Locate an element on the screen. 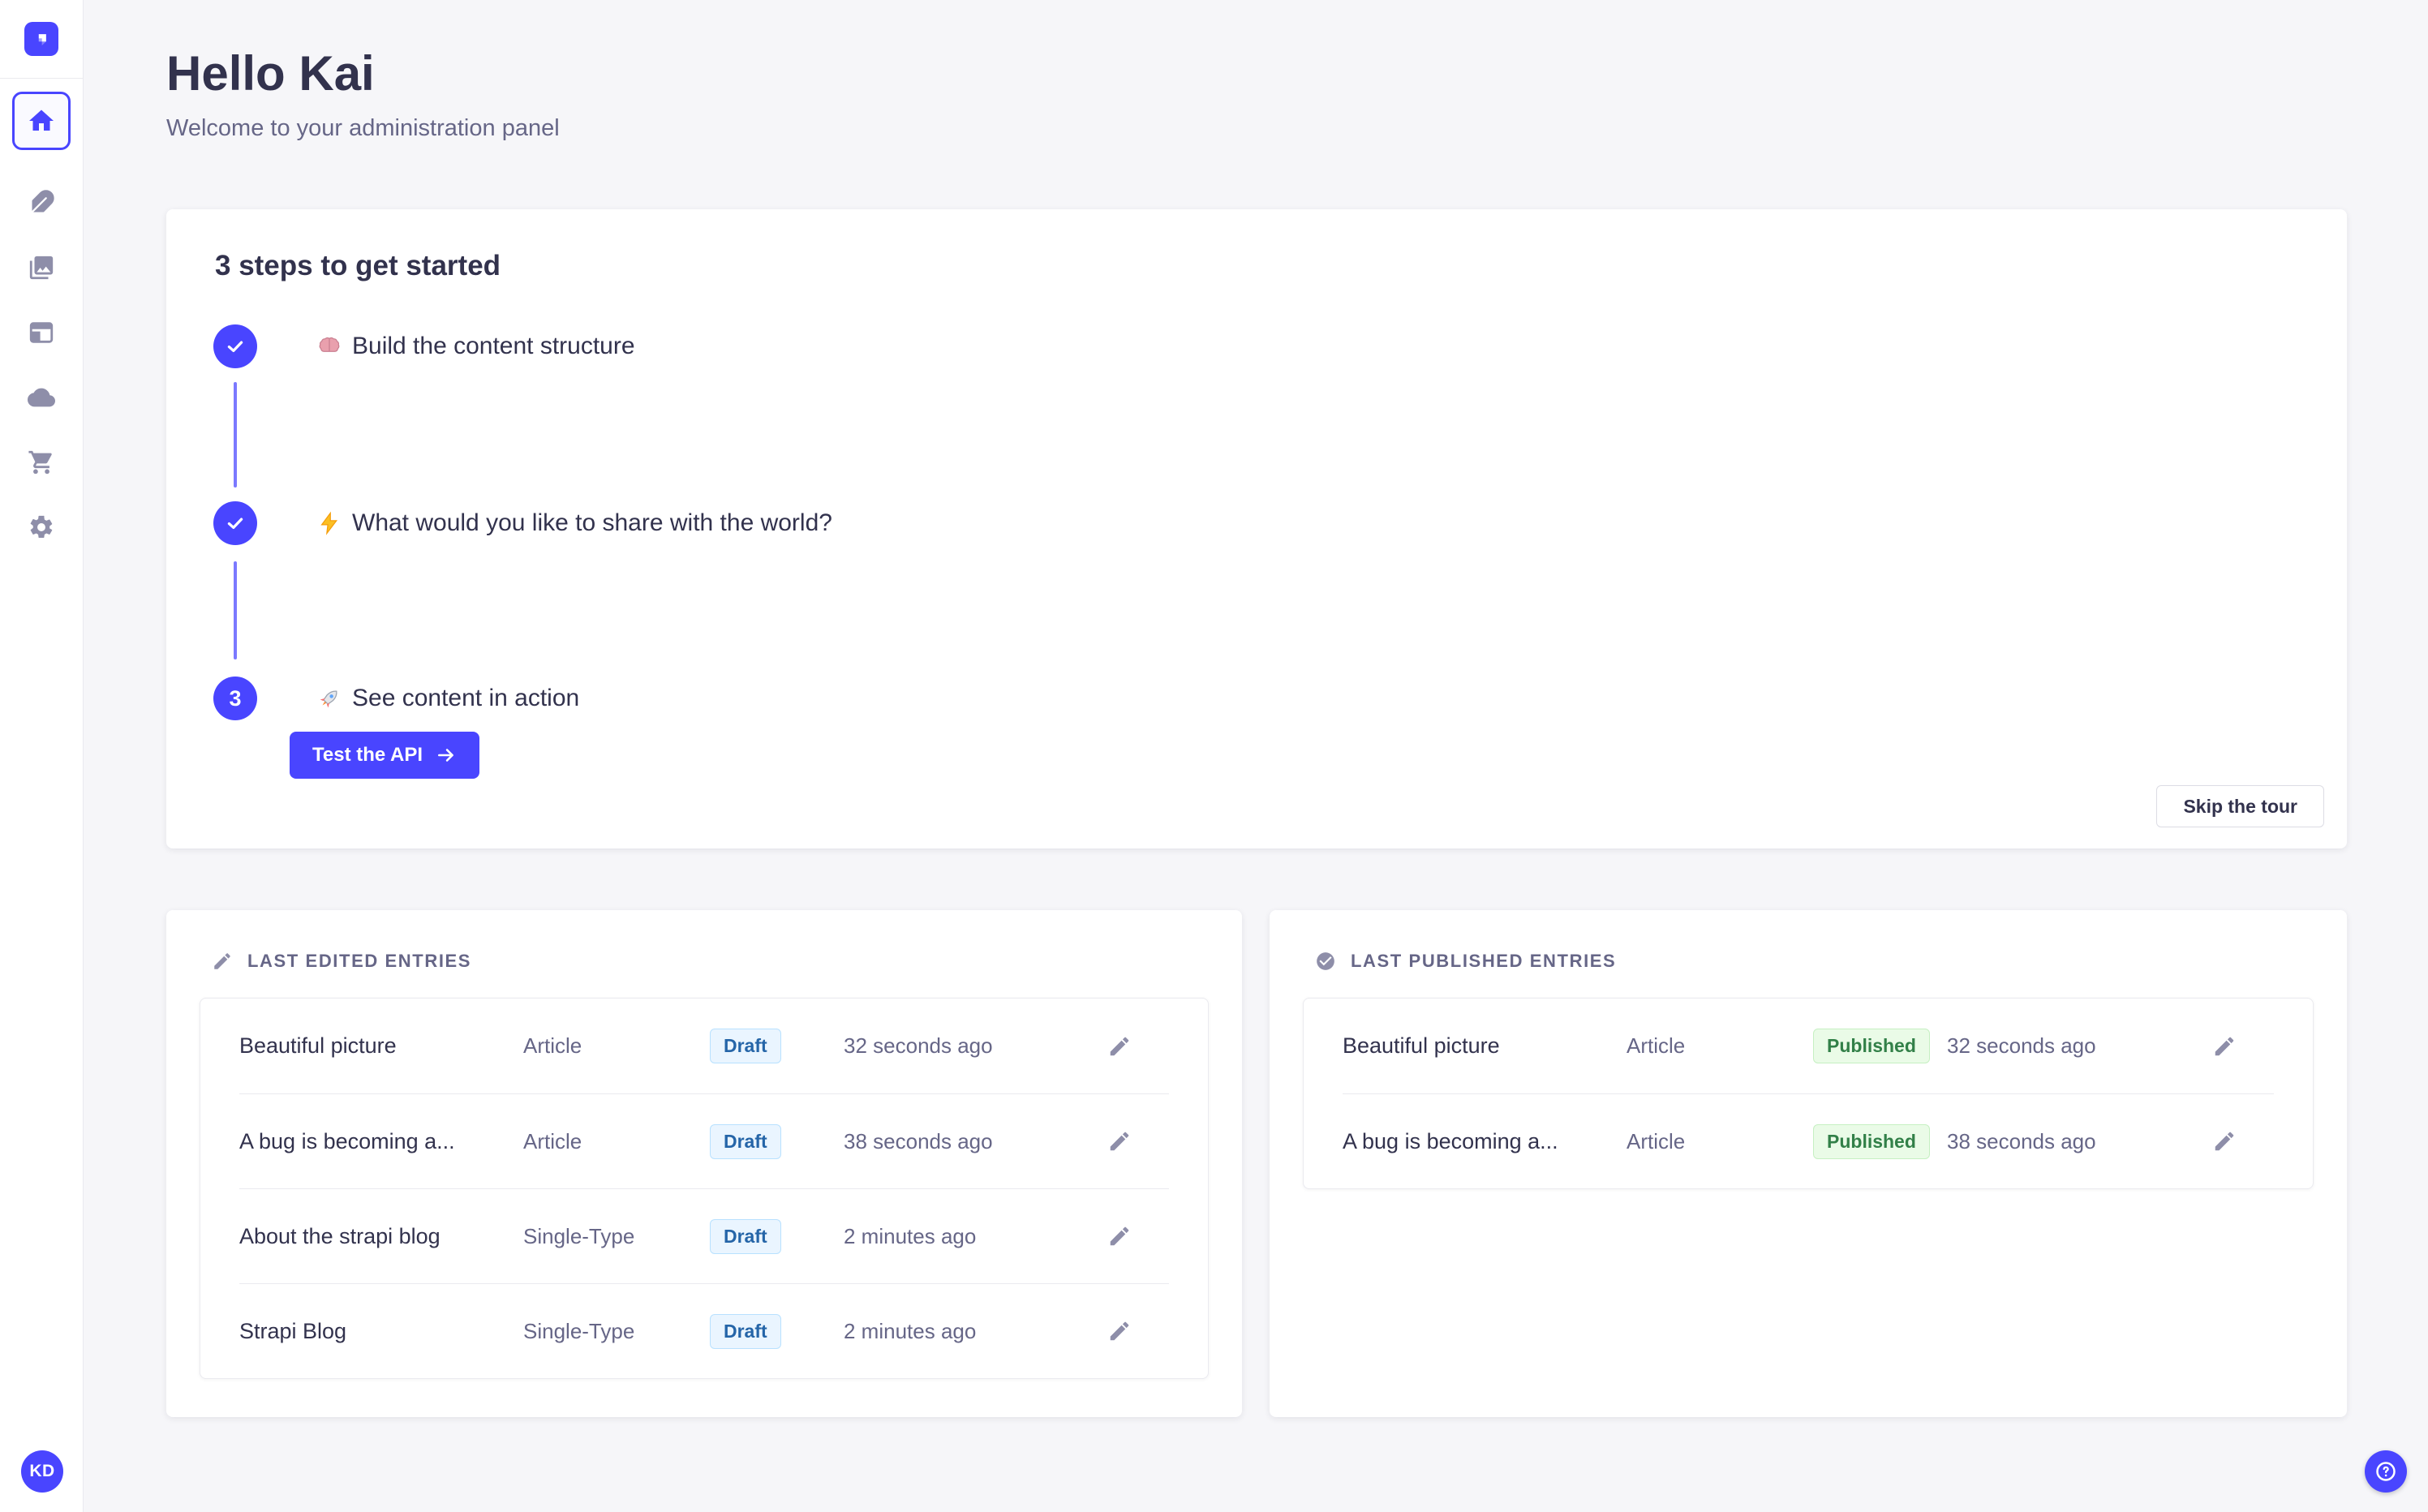 This screenshot has width=2428, height=1512. skip-tour-button: Skip the tour is located at coordinates (2240, 806).